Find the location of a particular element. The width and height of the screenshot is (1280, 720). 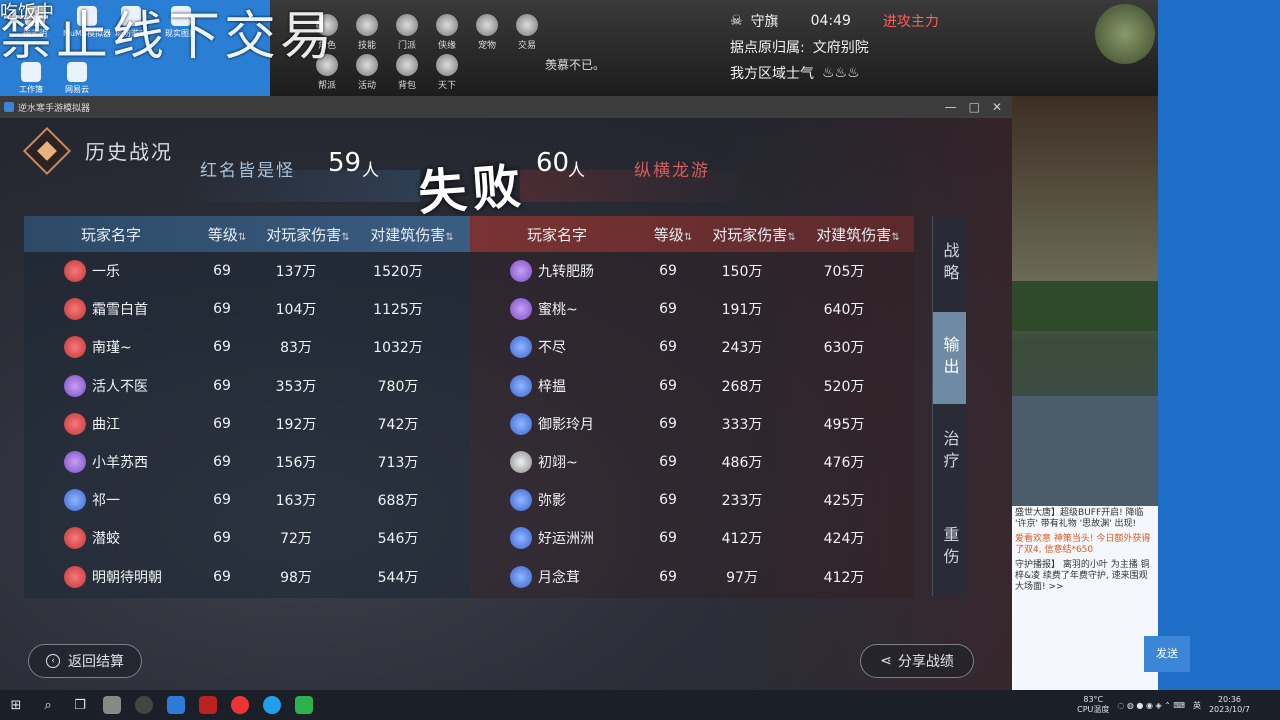

ime-indicator: 英 is located at coordinates (1197, 705).